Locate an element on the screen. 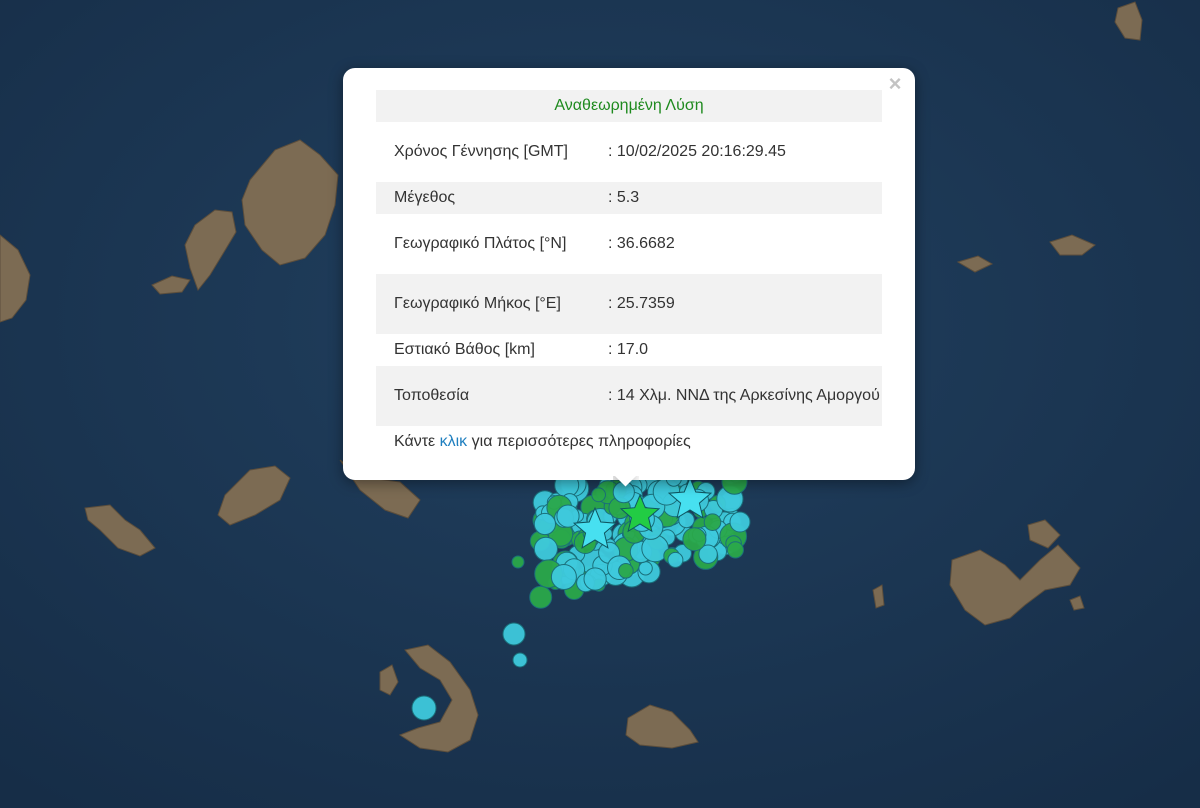 The width and height of the screenshot is (1200, 808). row-value: : 5.3 is located at coordinates (741, 198).